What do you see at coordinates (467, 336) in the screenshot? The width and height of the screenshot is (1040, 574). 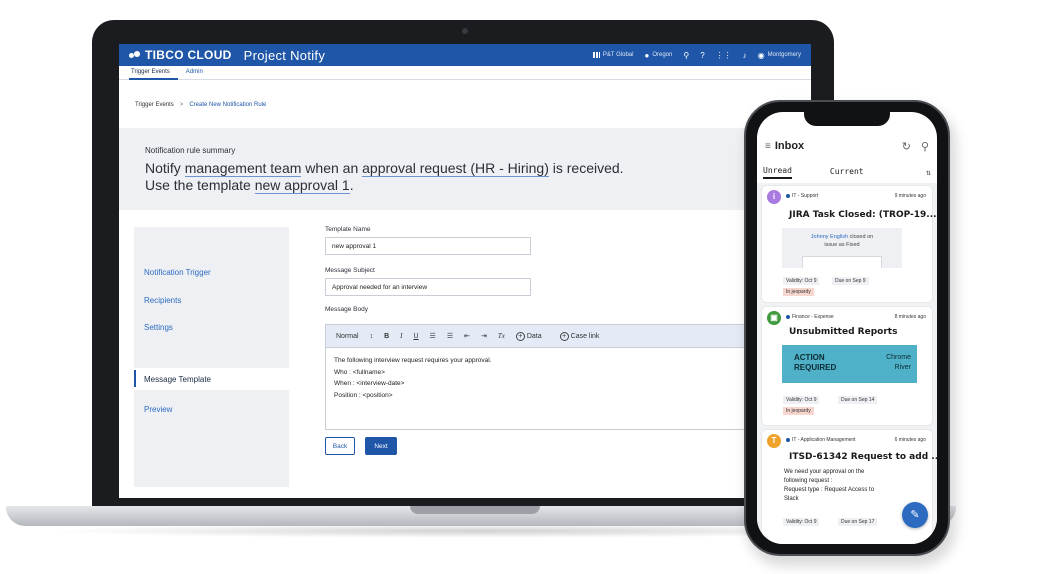 I see `outdent-icon: ⇤` at bounding box center [467, 336].